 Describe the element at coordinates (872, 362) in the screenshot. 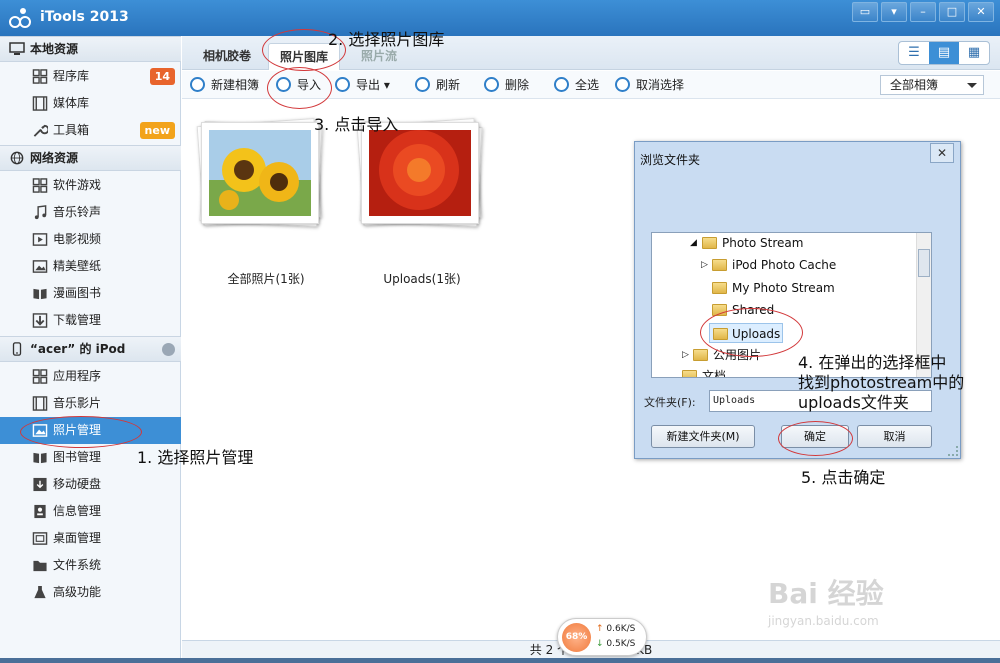

I see `annotation-step4-line1: 4. 在弹出的选择框中` at that location.